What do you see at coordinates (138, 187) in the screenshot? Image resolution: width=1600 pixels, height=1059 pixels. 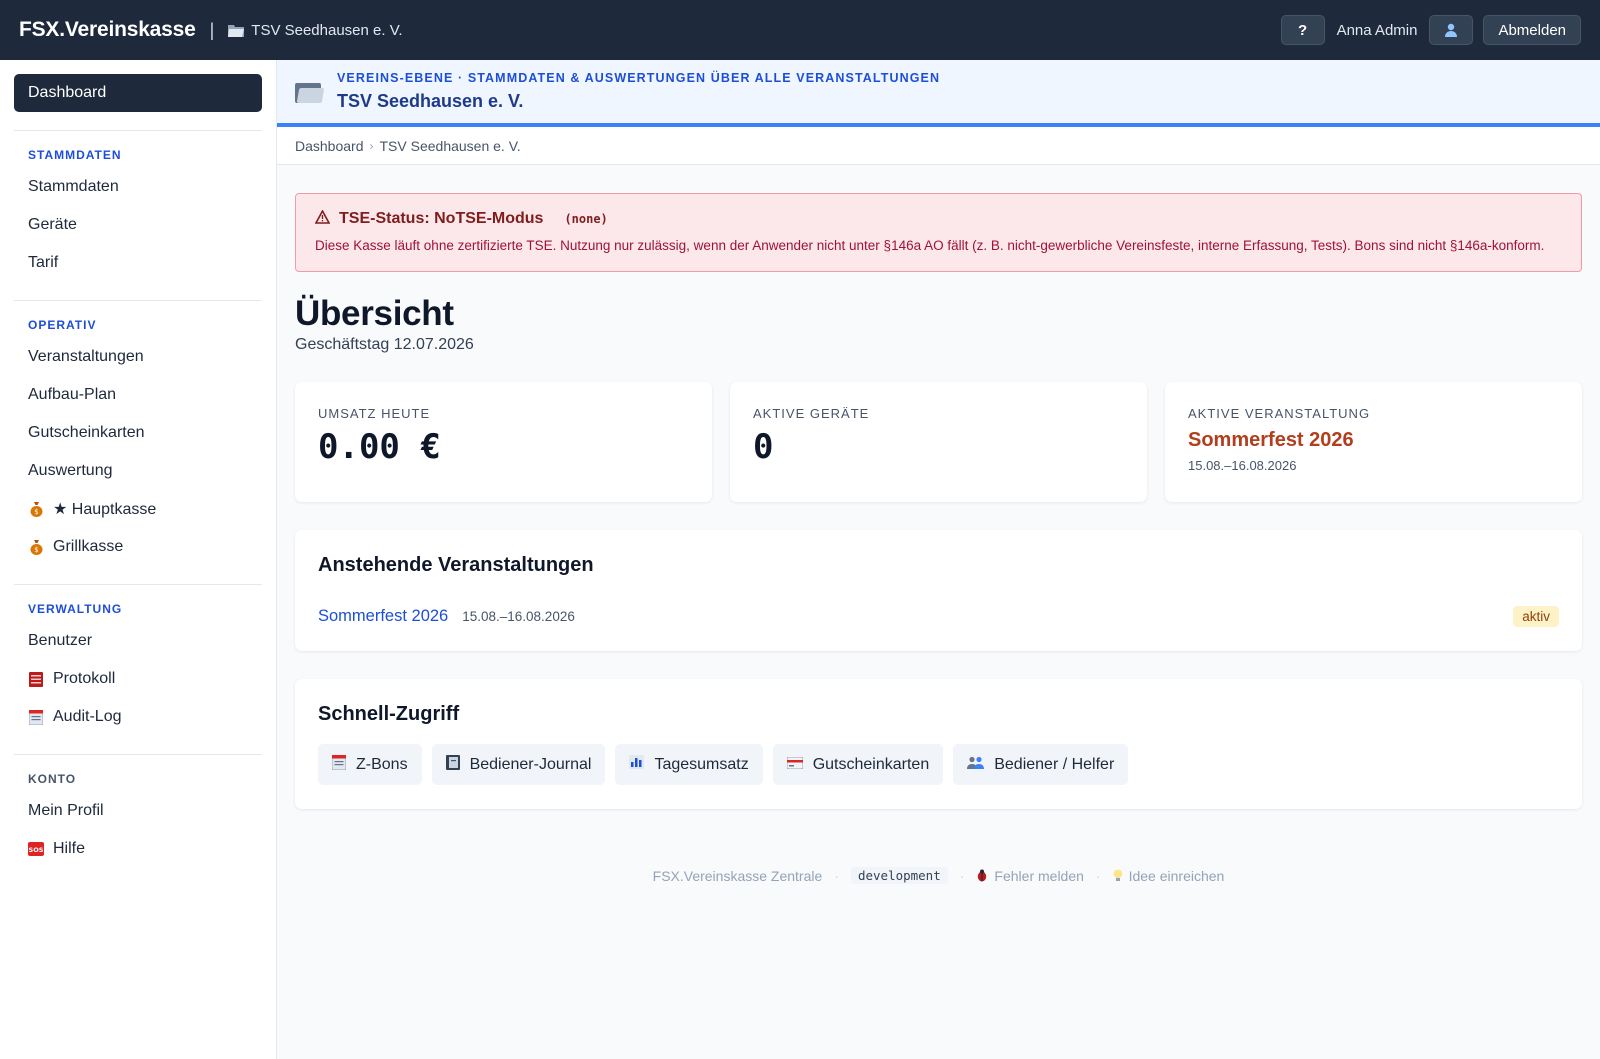 I see `sidebar-item-stammdaten: Stammdaten` at bounding box center [138, 187].